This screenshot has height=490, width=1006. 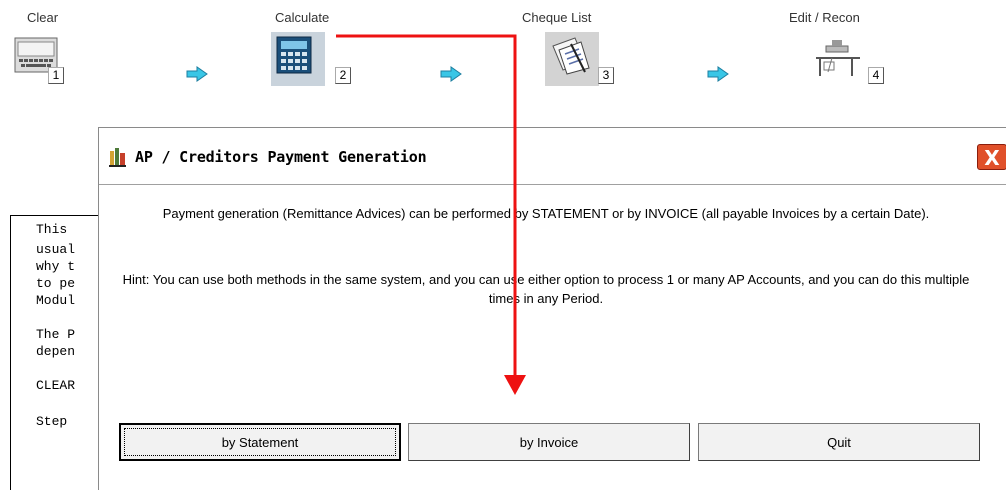 What do you see at coordinates (302, 17) in the screenshot?
I see `step-label: Calculate` at bounding box center [302, 17].